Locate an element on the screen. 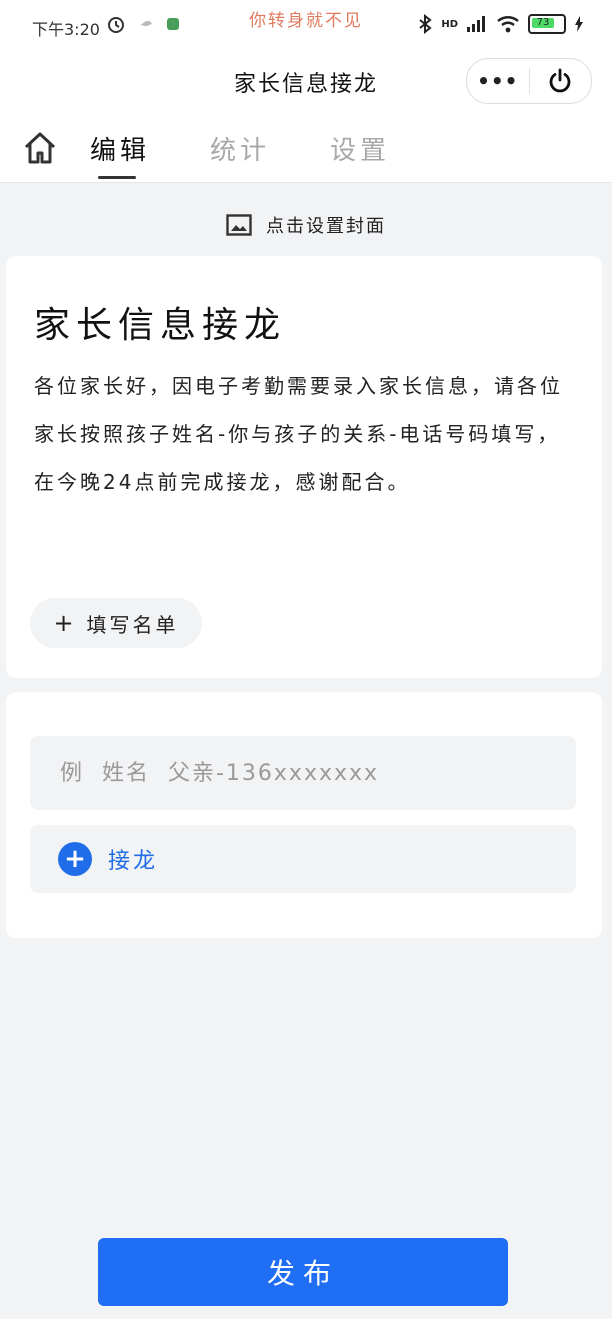 This screenshot has height=1319, width=612. status-right: HD 73 is located at coordinates (500, 24).